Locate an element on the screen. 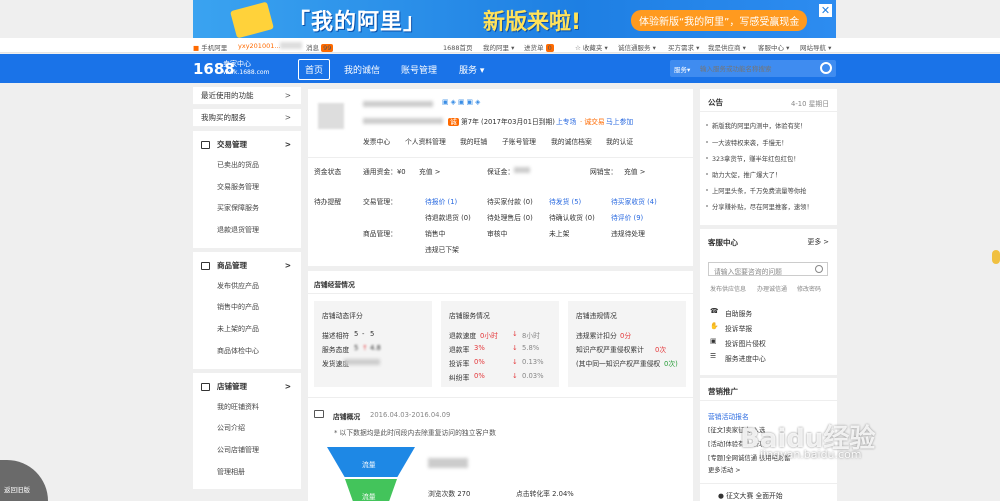  violation-value: 0次 is located at coordinates (661, 350).